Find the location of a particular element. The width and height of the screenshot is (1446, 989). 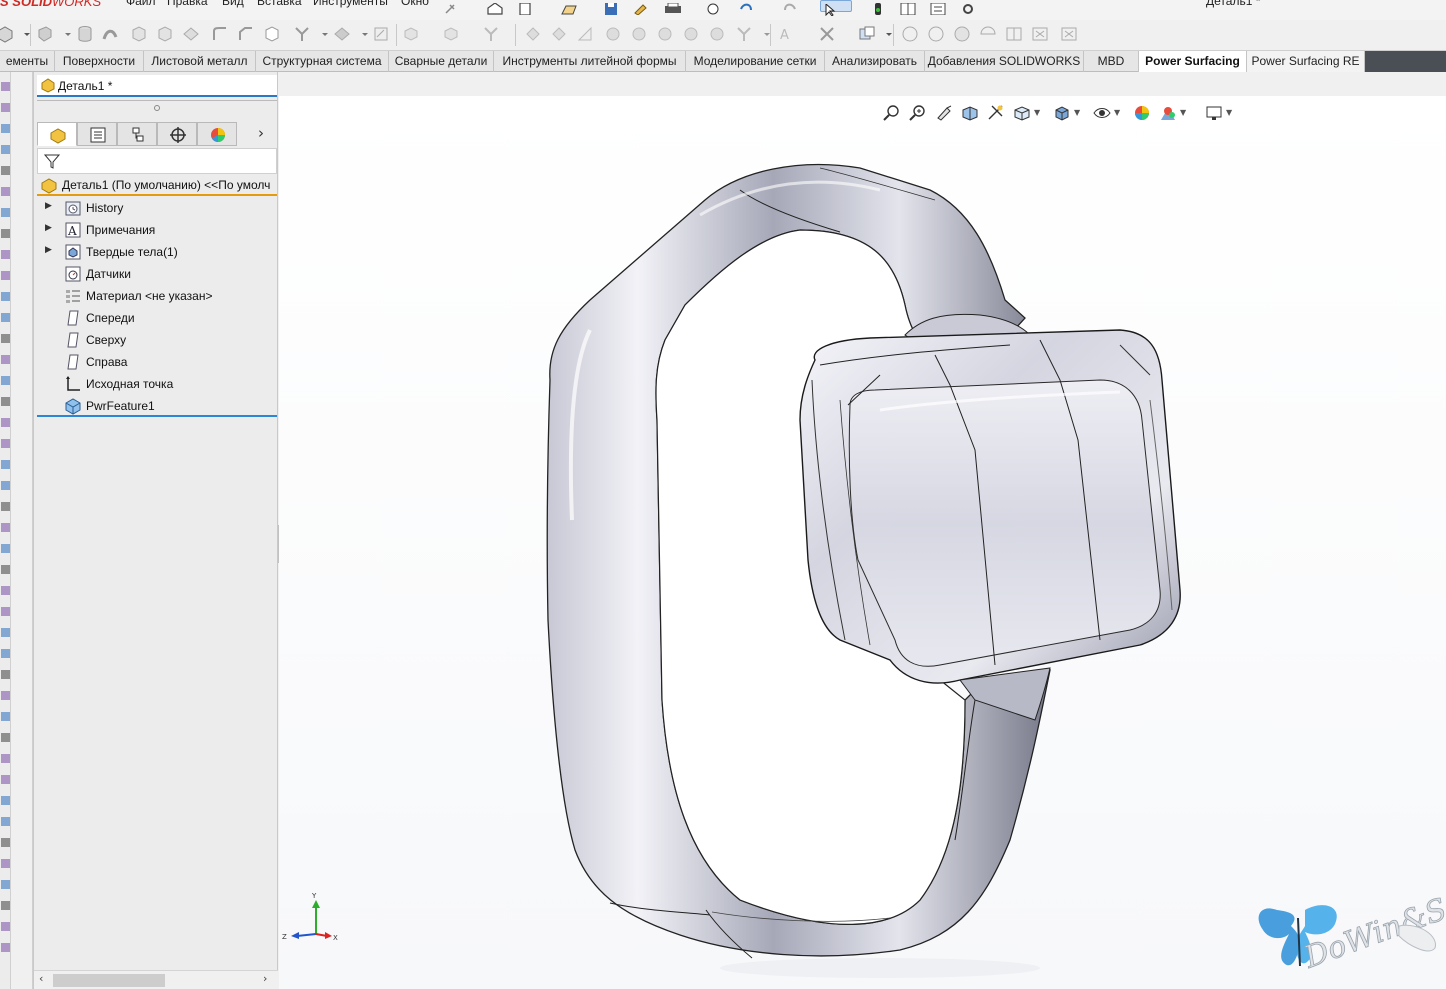

undo-icon is located at coordinates (747, 6).